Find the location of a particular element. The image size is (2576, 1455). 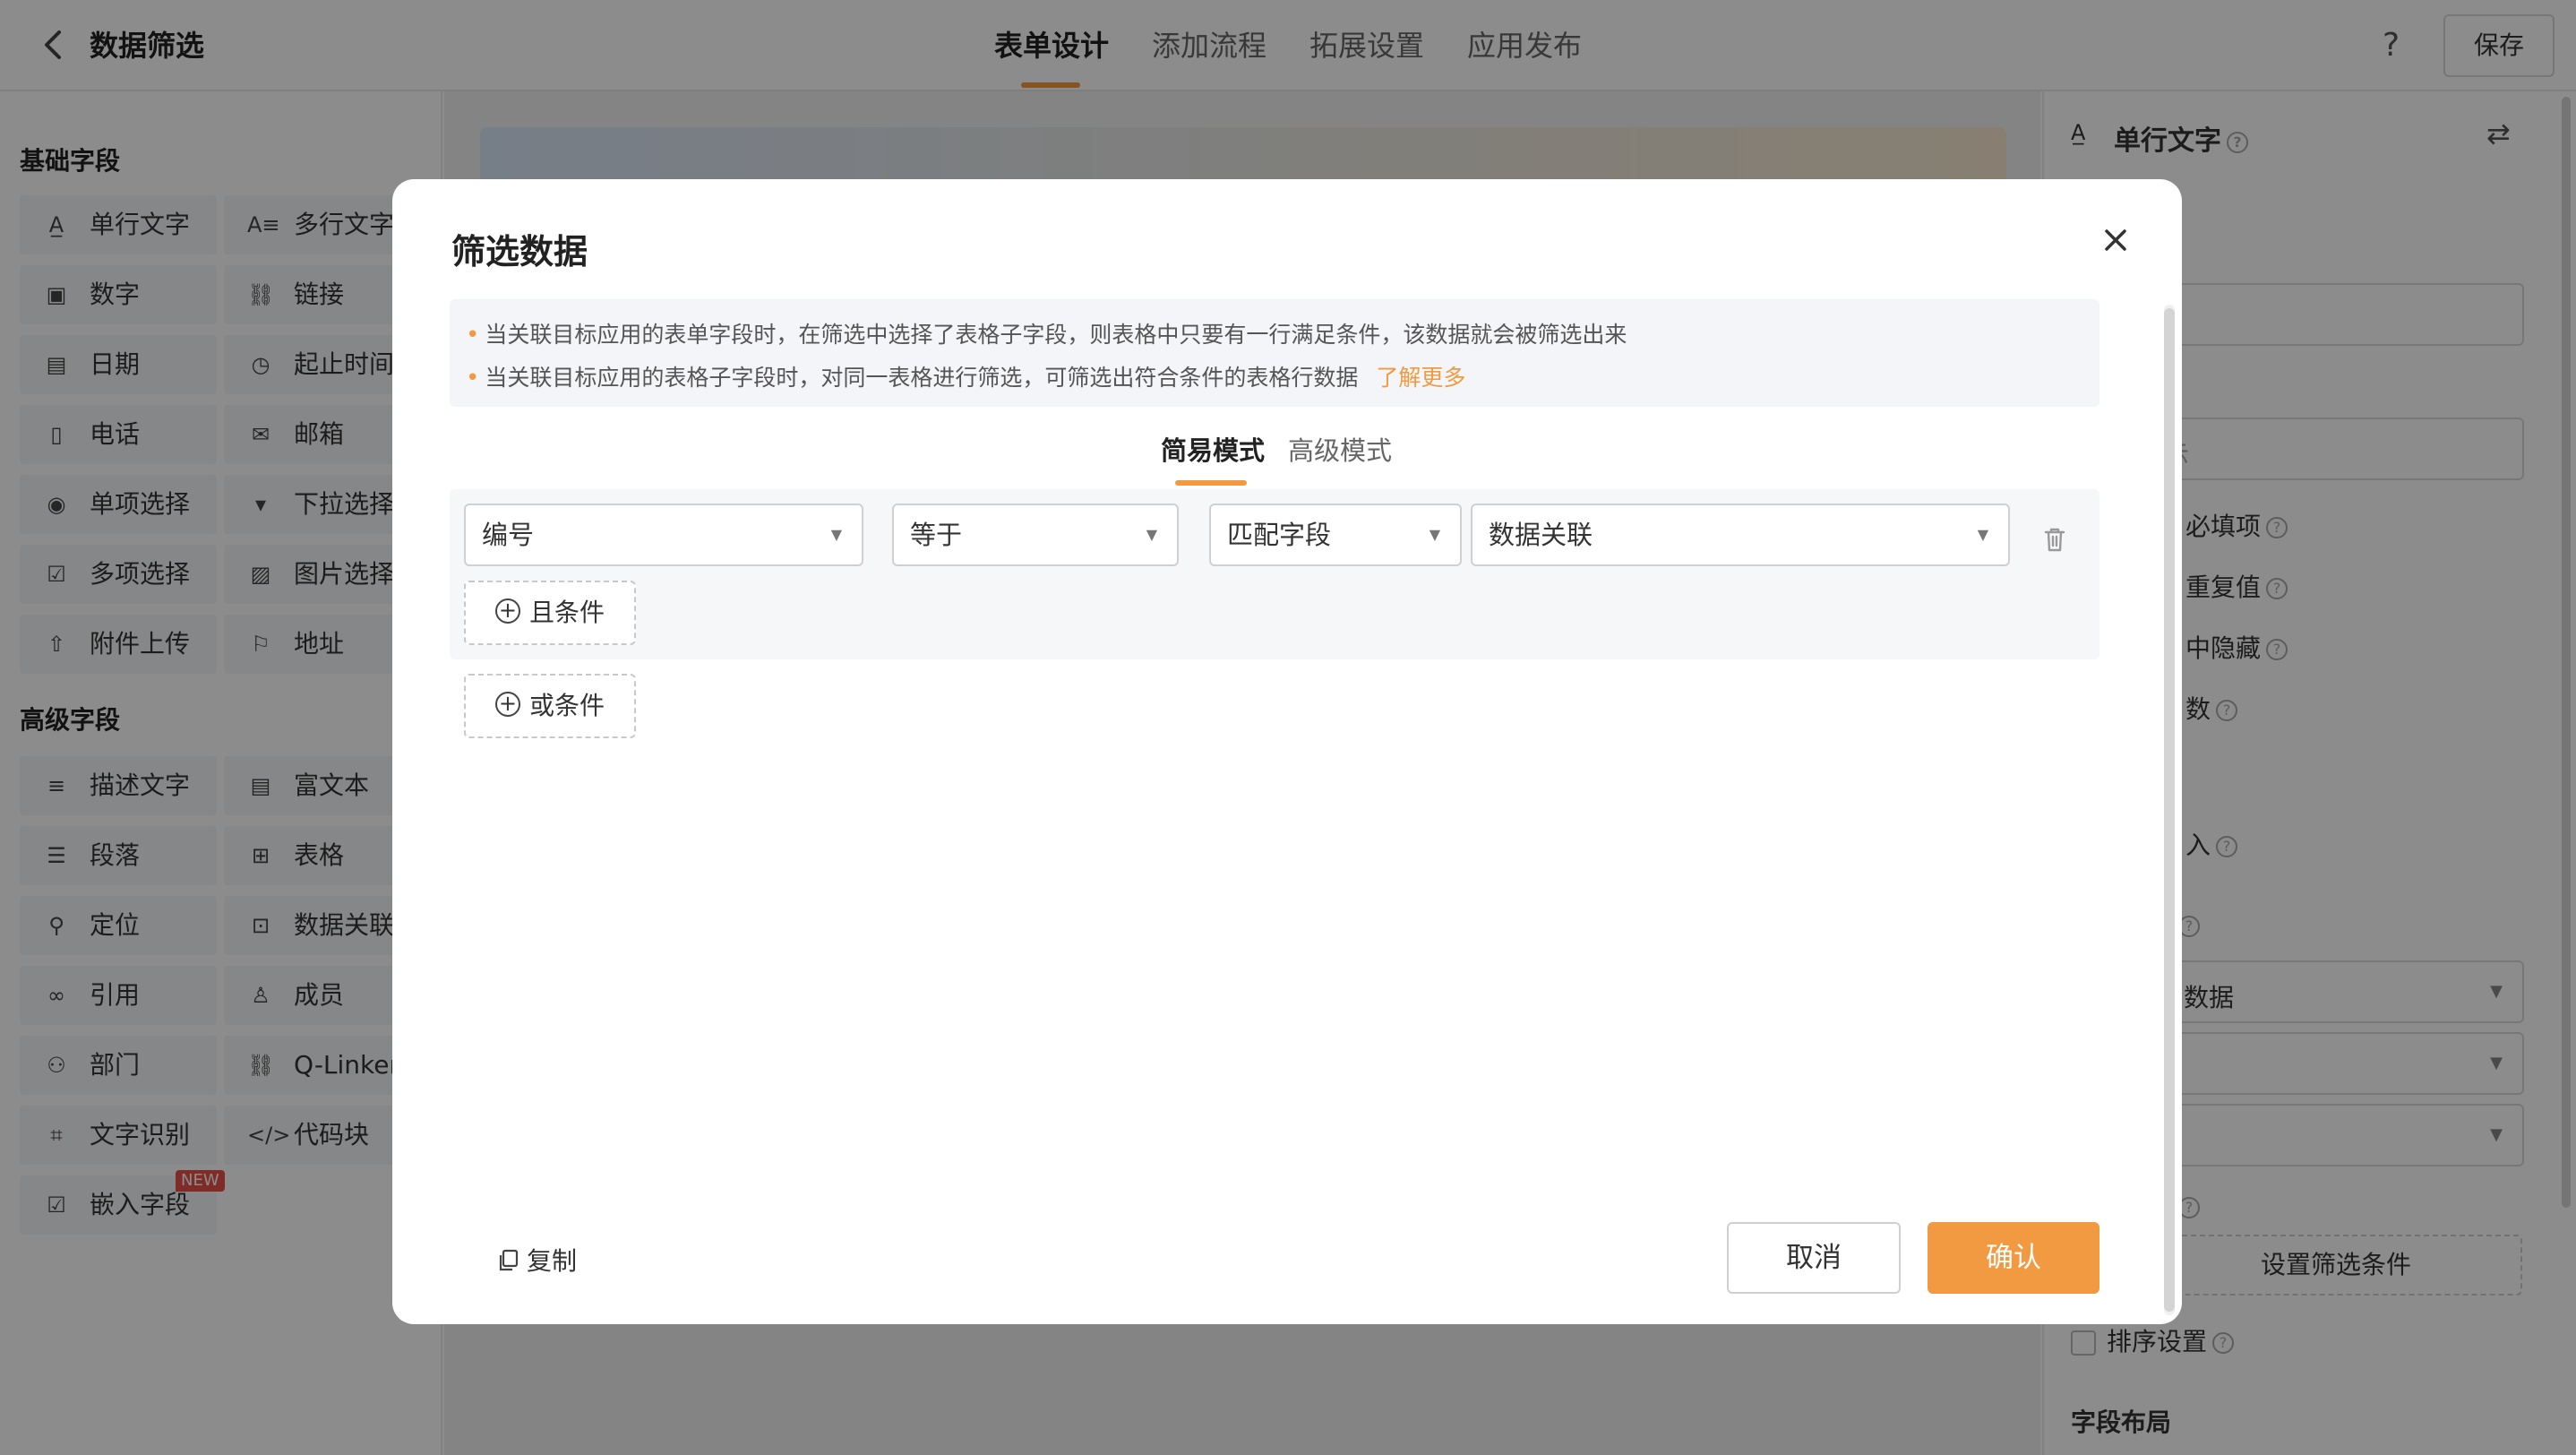

active-tab-indicator is located at coordinates (1211, 483).